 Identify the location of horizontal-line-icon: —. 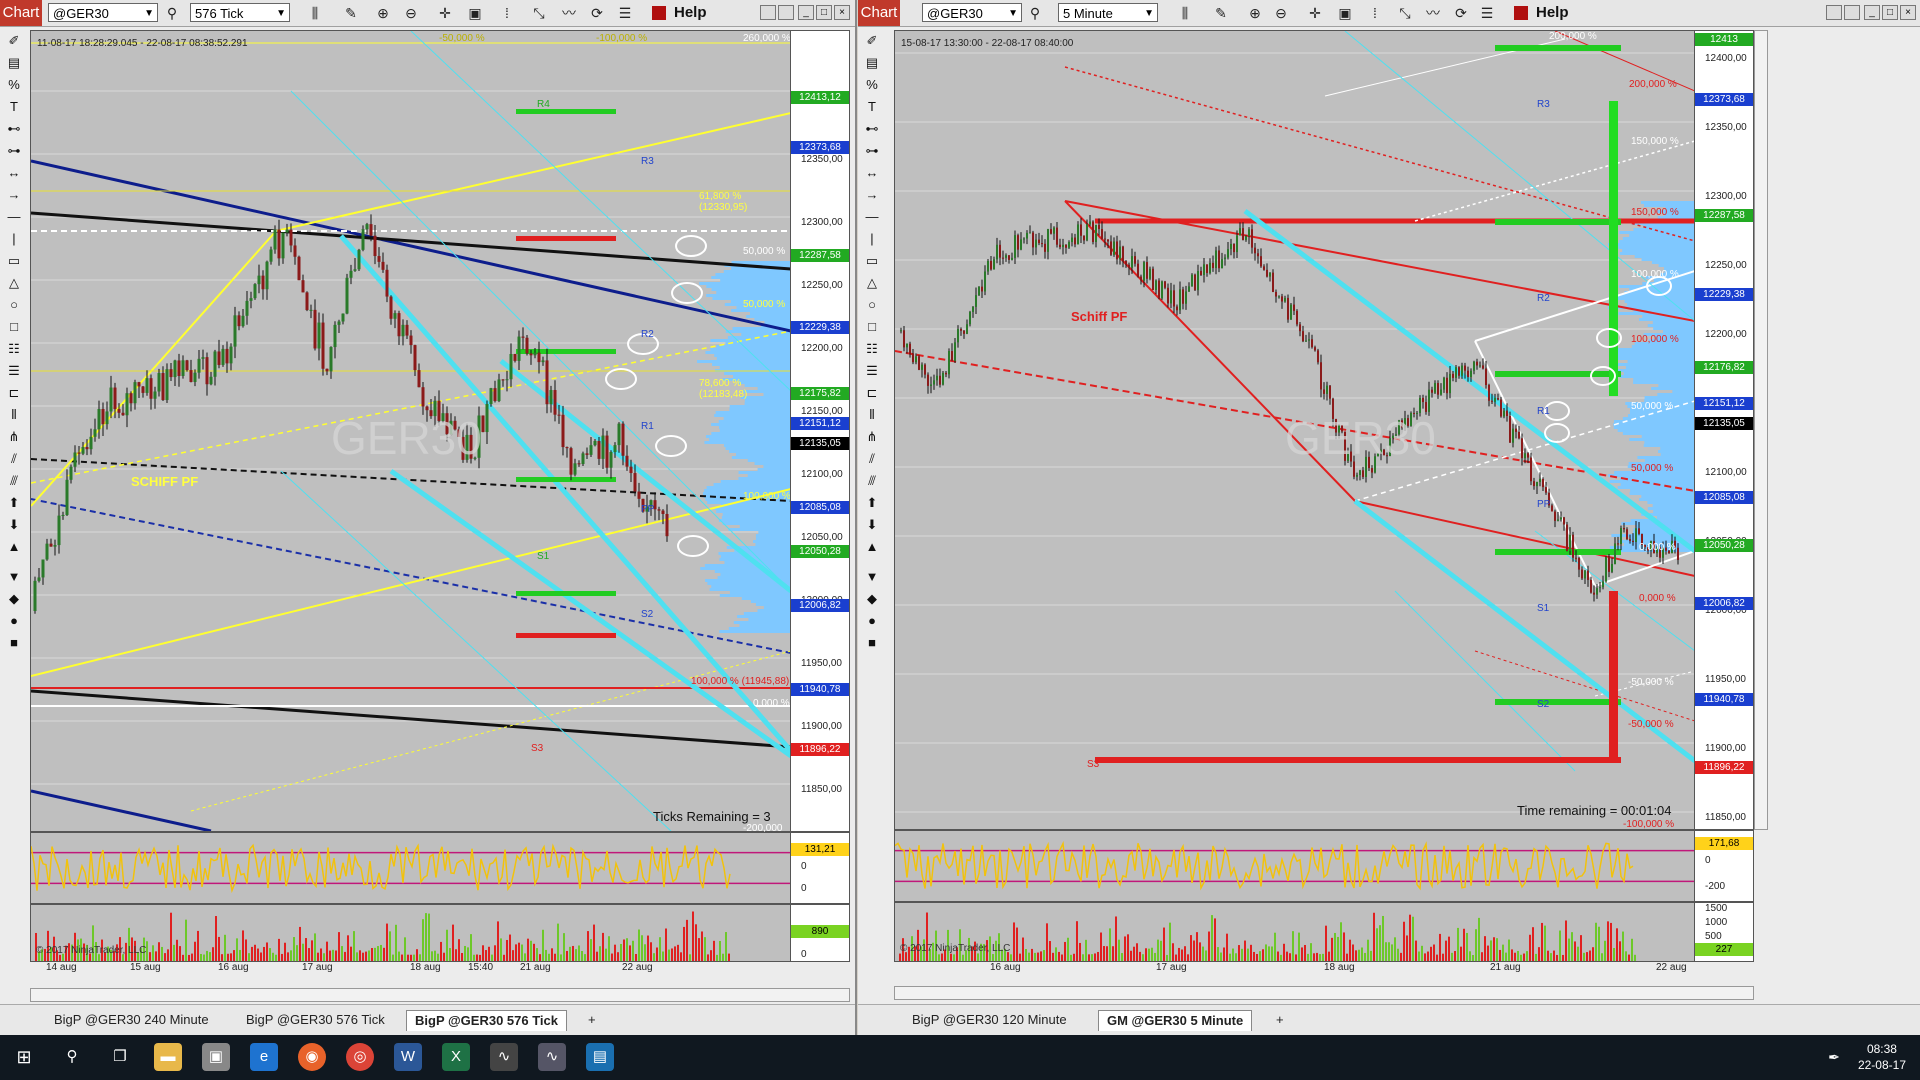
(872, 217).